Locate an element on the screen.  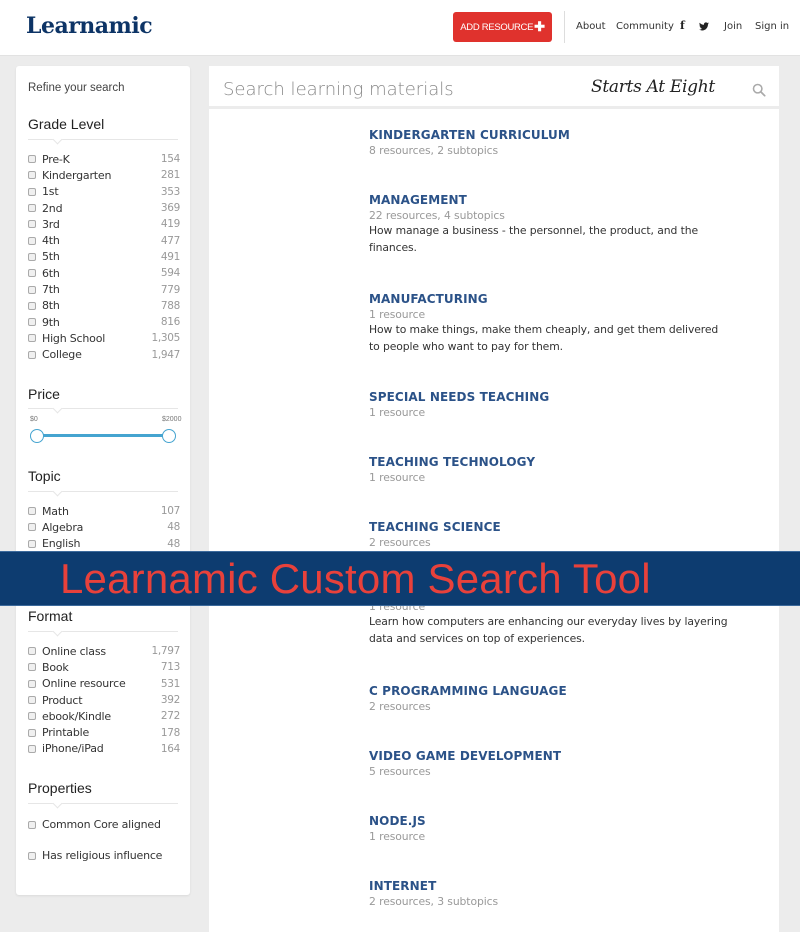
format-title: Format is located at coordinates (50, 616).